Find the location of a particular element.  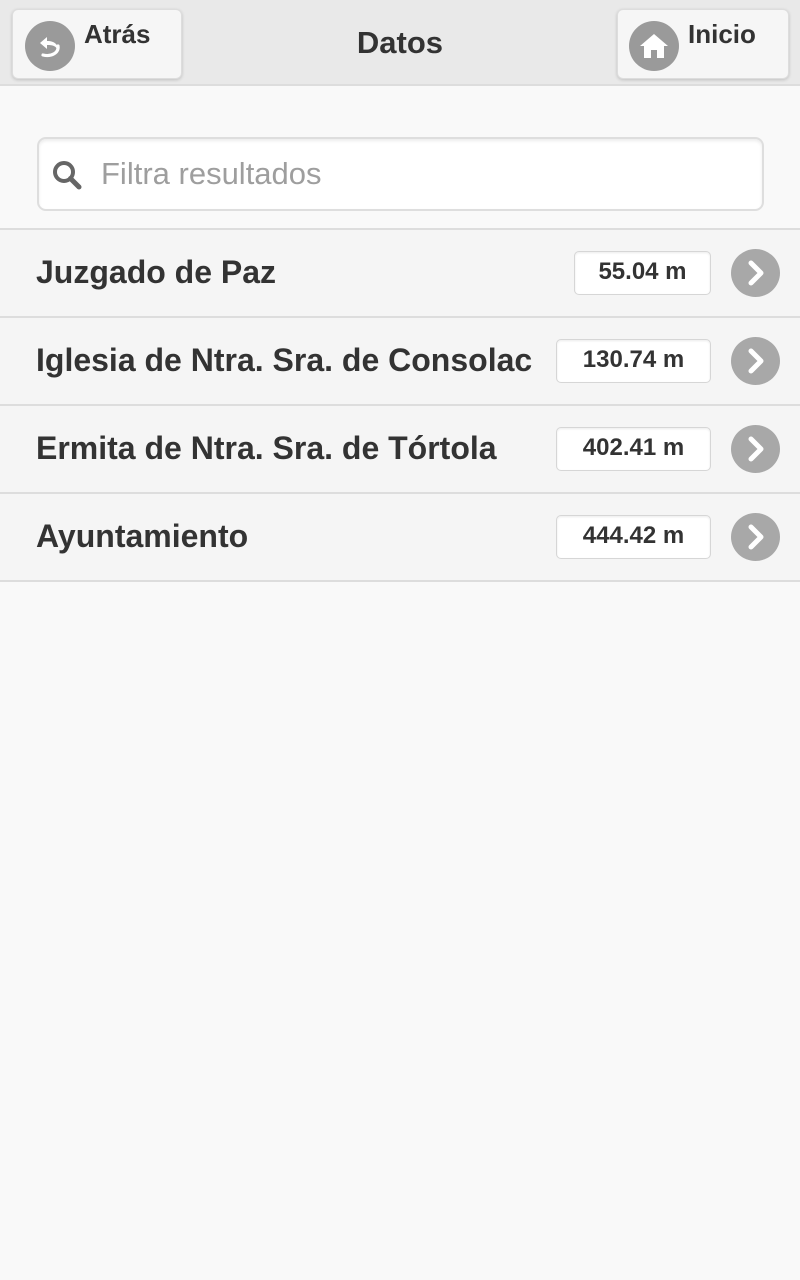

list-item-name: Juzgado de Paz is located at coordinates (156, 272).